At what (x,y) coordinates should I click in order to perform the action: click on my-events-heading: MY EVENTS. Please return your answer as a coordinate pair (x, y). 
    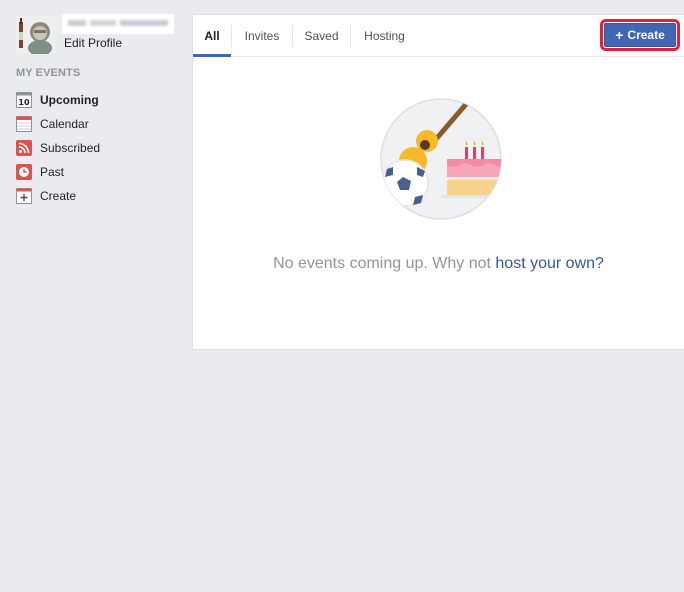
    Looking at the image, I should click on (48, 73).